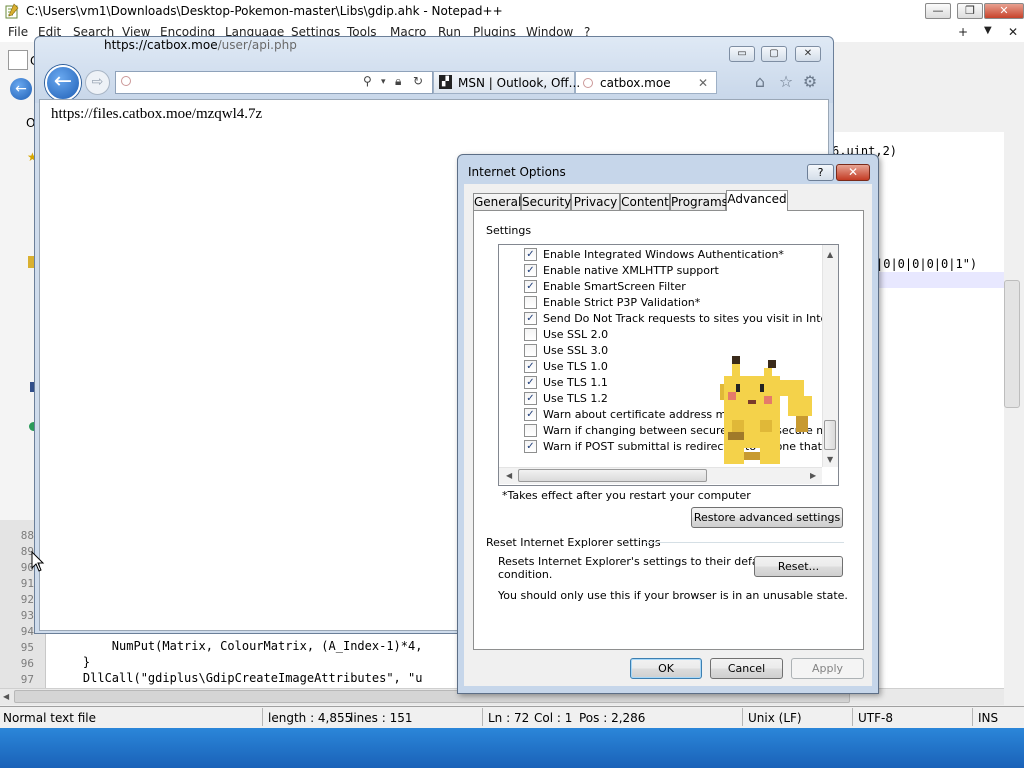 The height and width of the screenshot is (768, 1024). I want to click on tab-programs: Programs, so click(699, 202).